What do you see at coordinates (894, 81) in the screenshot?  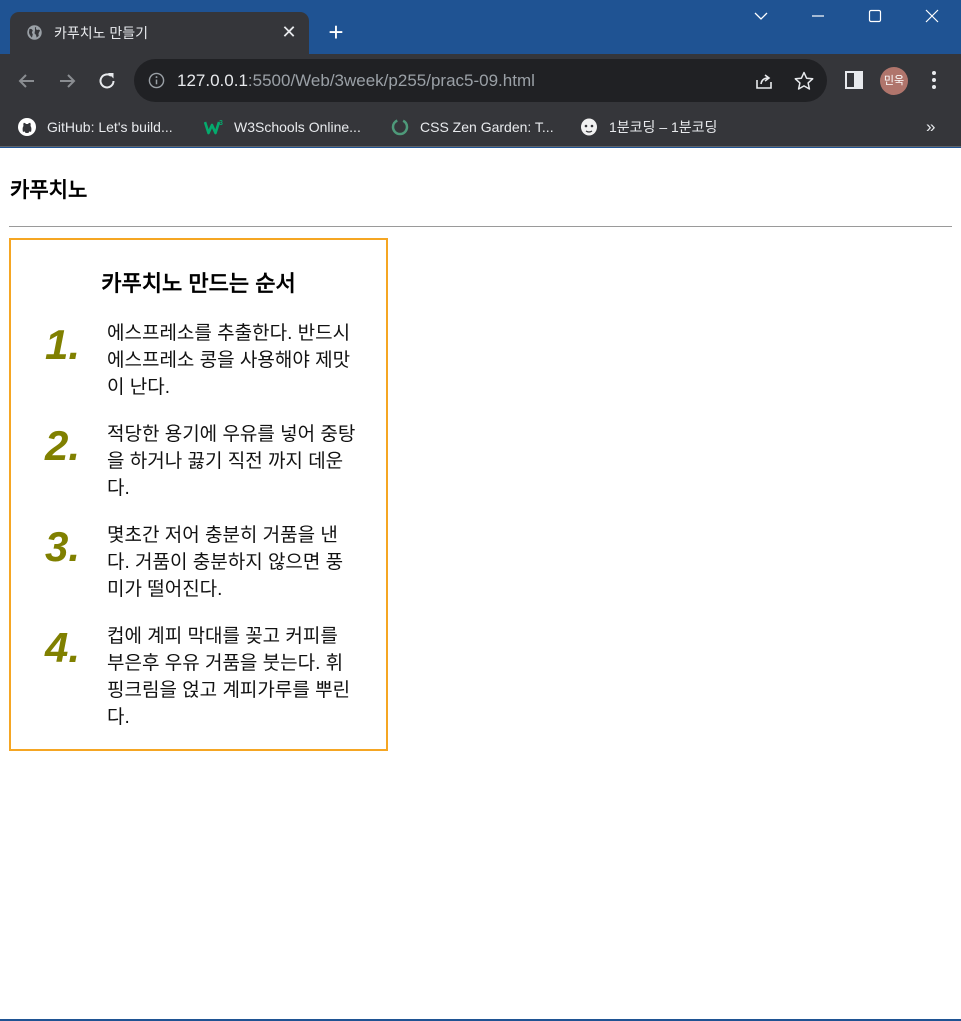 I see `profile-avatar: 민욱` at bounding box center [894, 81].